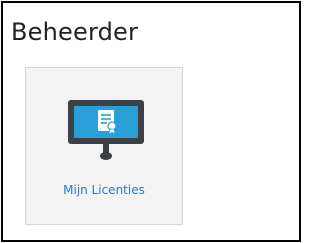 This screenshot has height=243, width=320. Describe the element at coordinates (75, 32) in the screenshot. I see `page-title: Beheerder` at that location.